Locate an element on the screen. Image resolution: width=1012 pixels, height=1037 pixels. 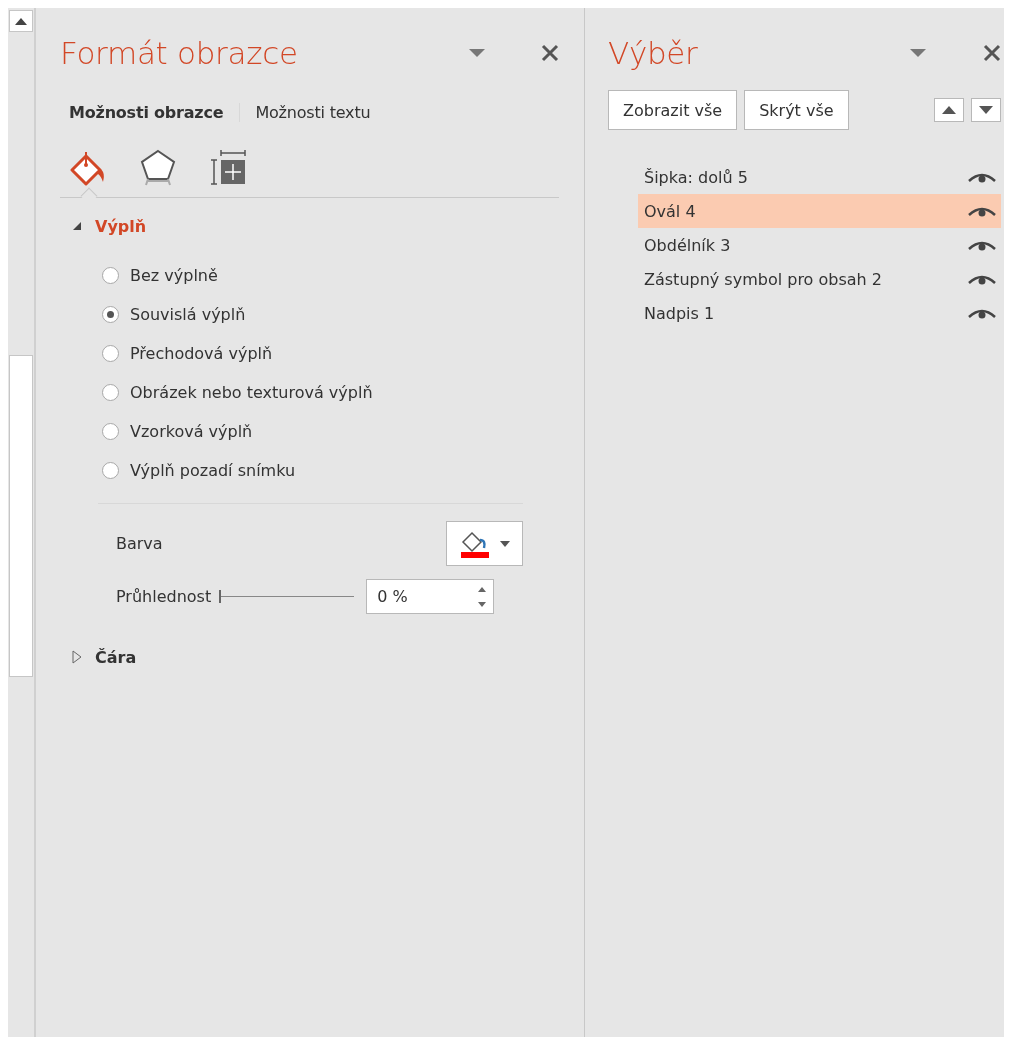
selection-list-item: Ovál 4 is located at coordinates (819, 211).